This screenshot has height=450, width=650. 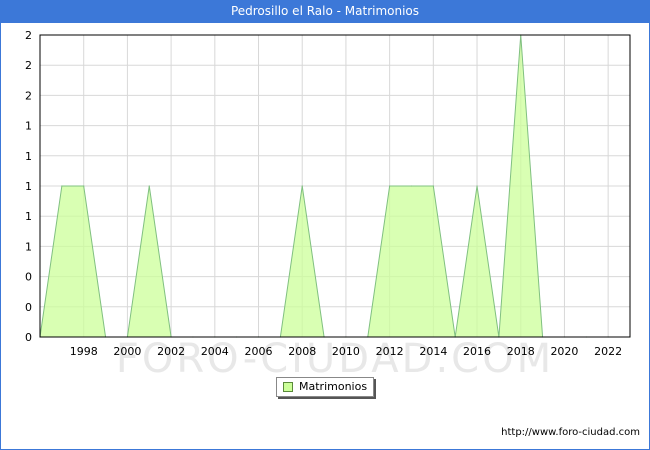 What do you see at coordinates (608, 351) in the screenshot?
I see `x-tick-label: 2022` at bounding box center [608, 351].